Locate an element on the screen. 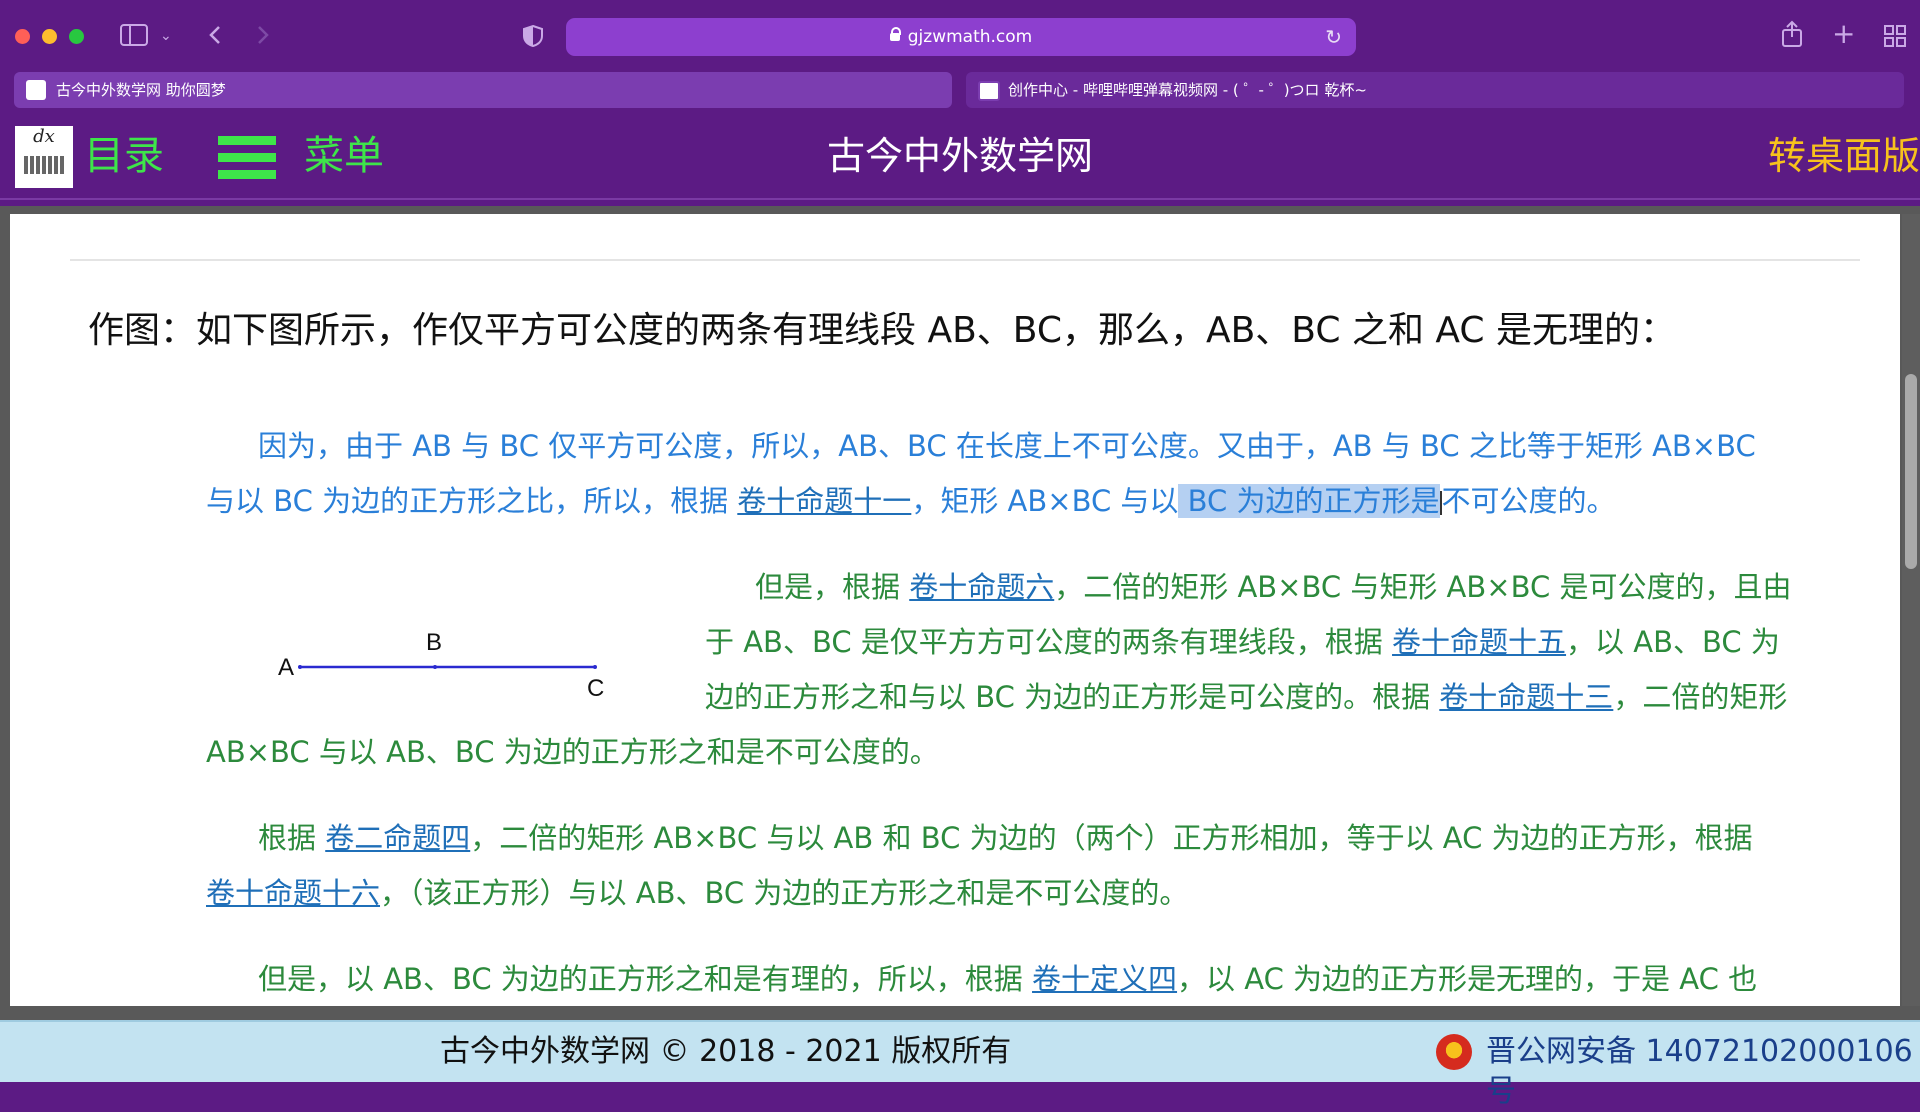  link-book10-prop11: 卷十命题十一 is located at coordinates (824, 501).